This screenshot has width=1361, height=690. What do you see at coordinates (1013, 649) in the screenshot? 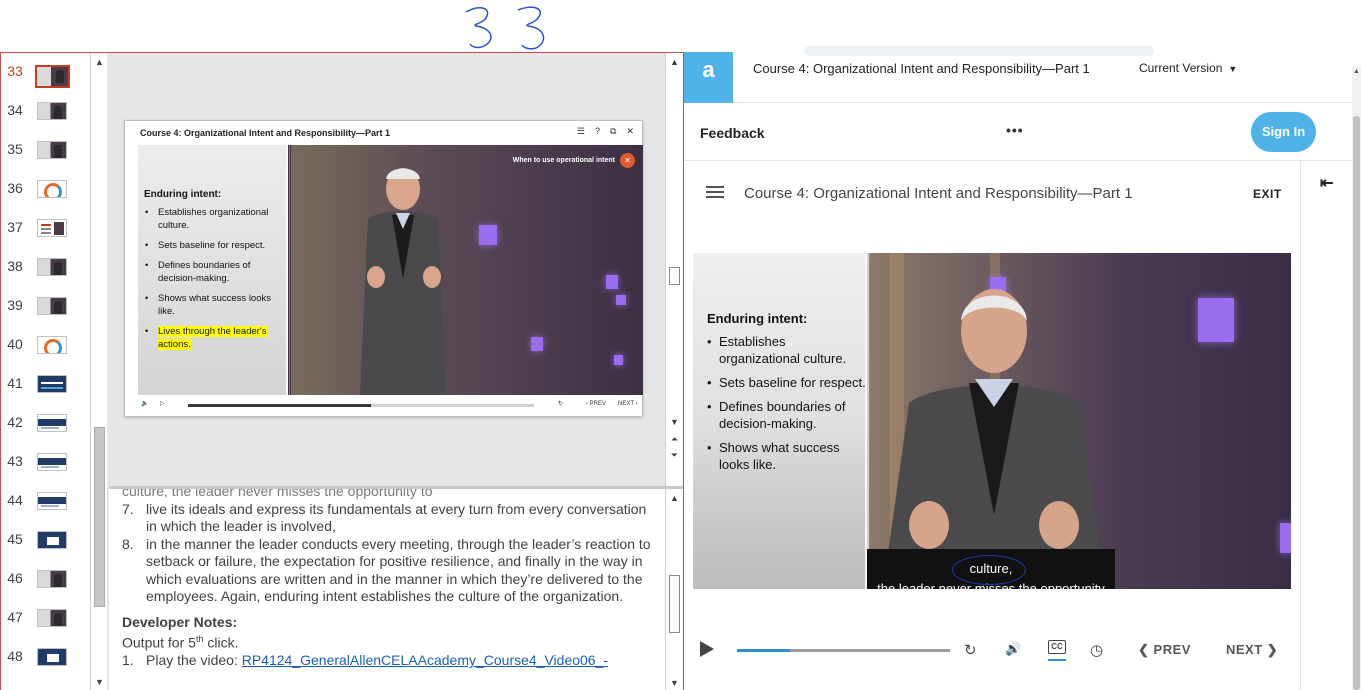
I see `volume-icon: 🔊` at bounding box center [1013, 649].